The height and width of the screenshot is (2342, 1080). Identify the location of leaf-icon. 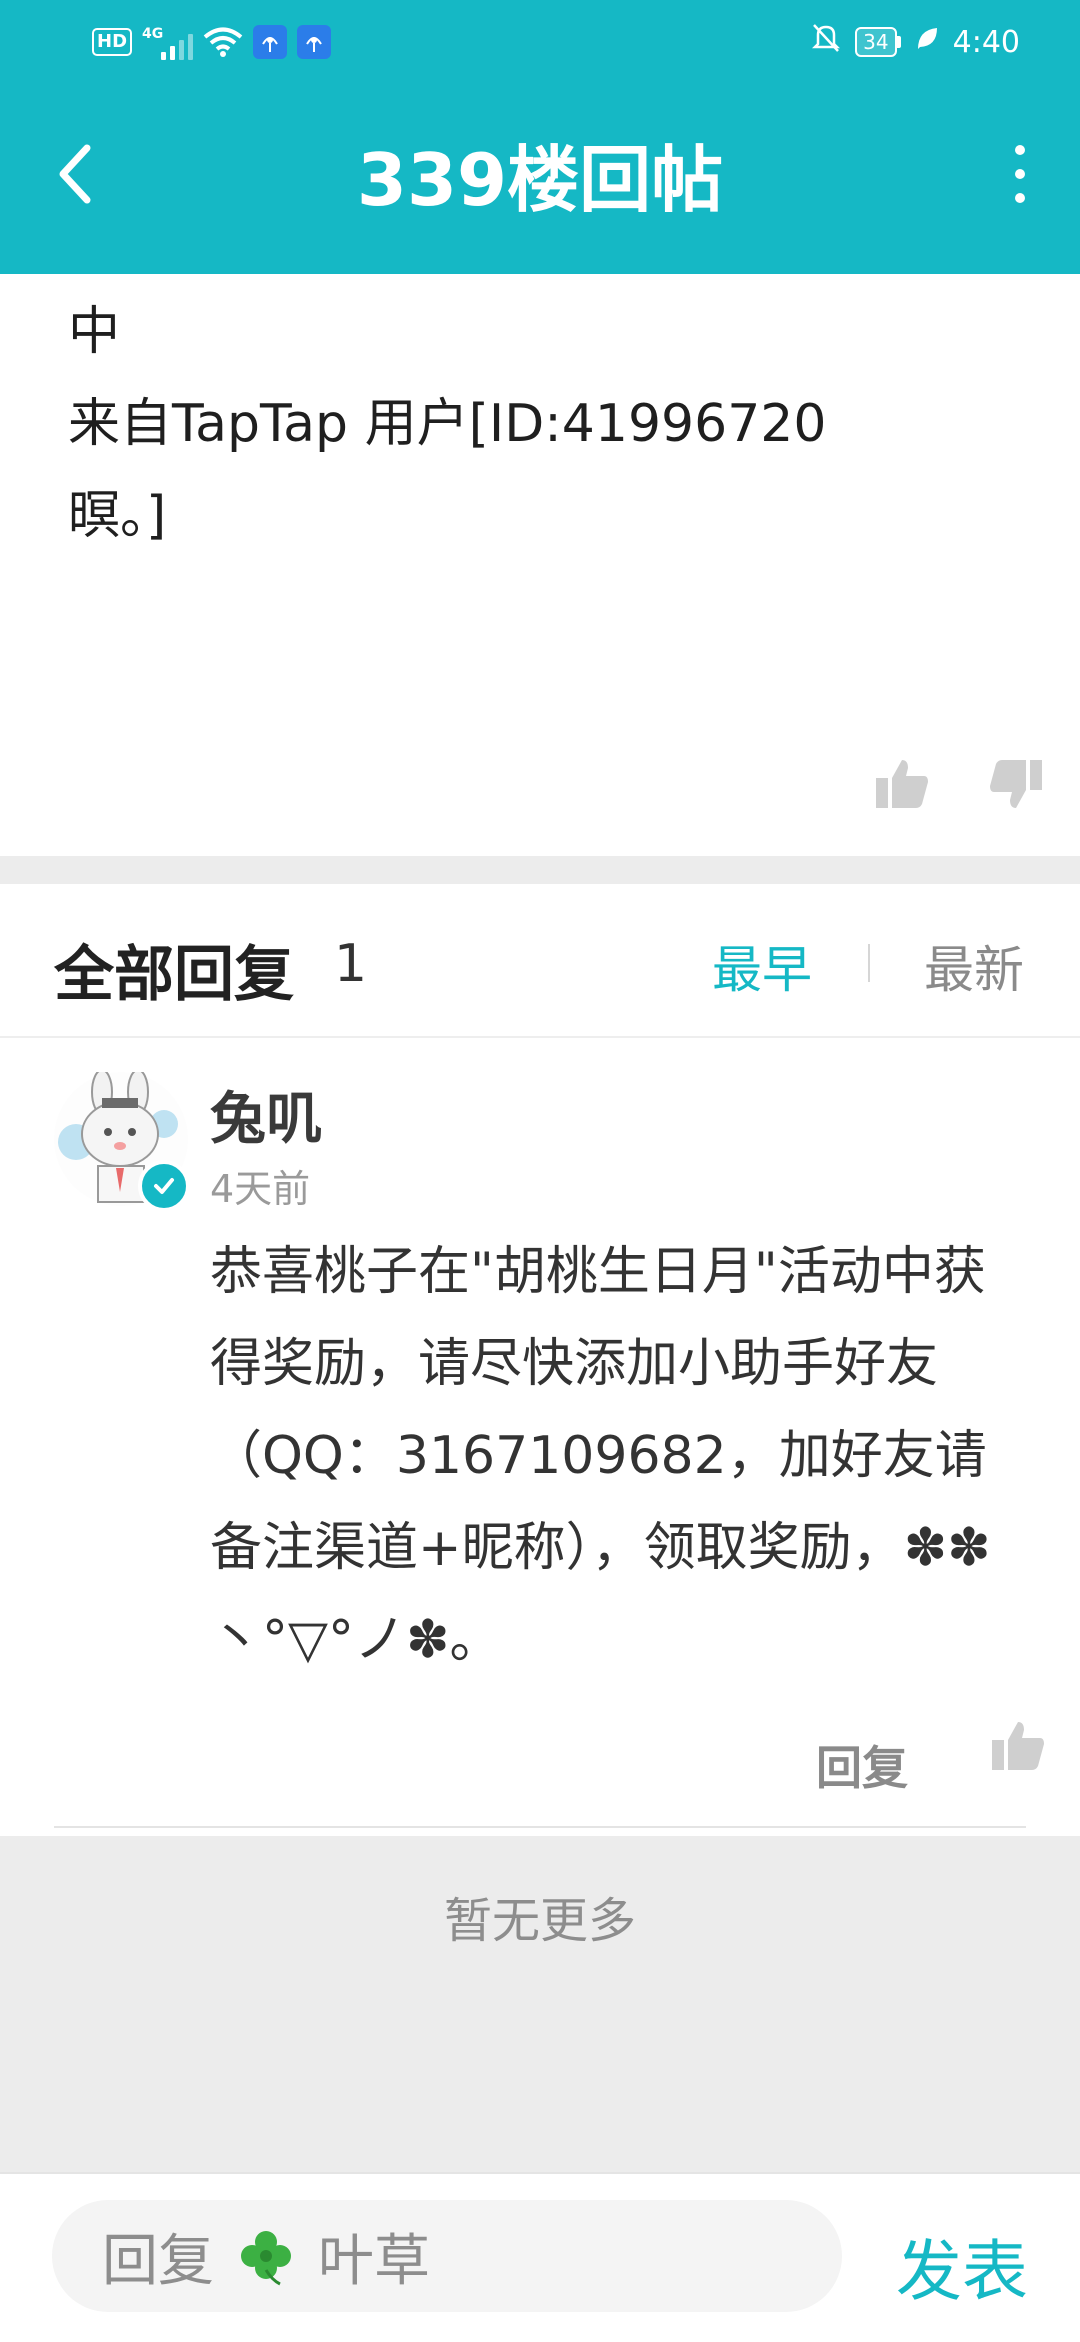
(927, 42).